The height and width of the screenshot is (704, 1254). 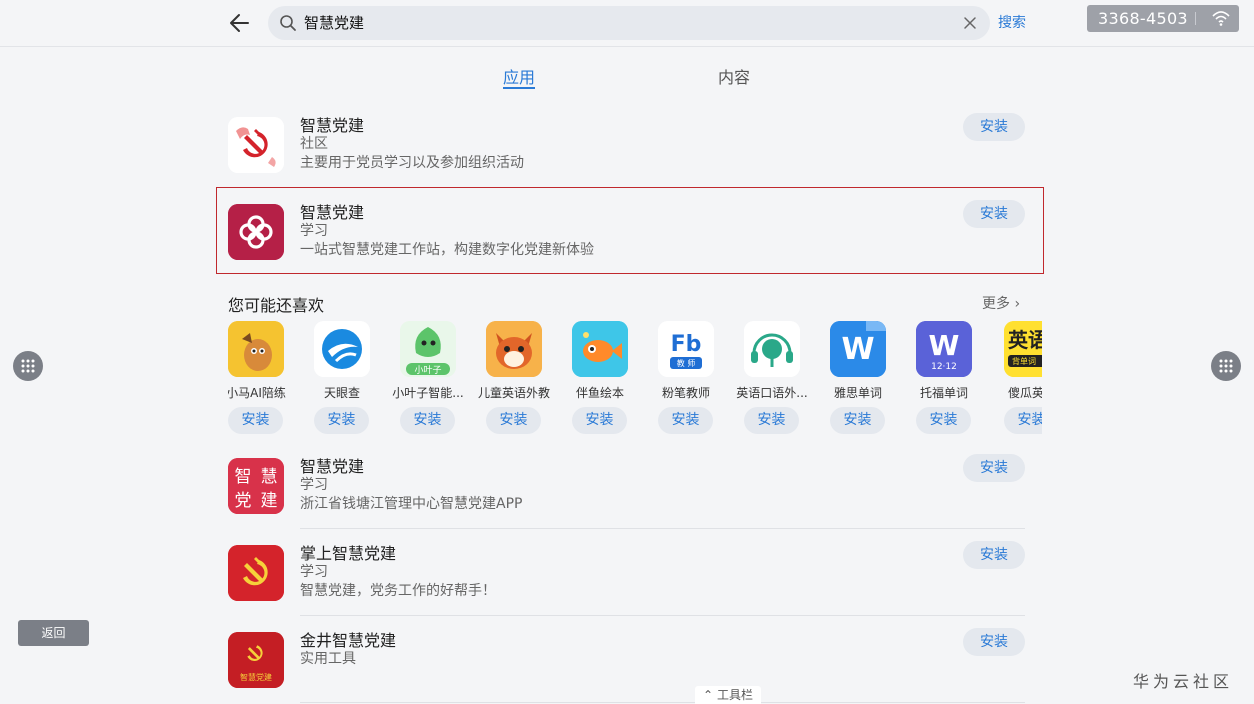 I want to click on recommend-name: 儿童英语外教, so click(x=513, y=393).